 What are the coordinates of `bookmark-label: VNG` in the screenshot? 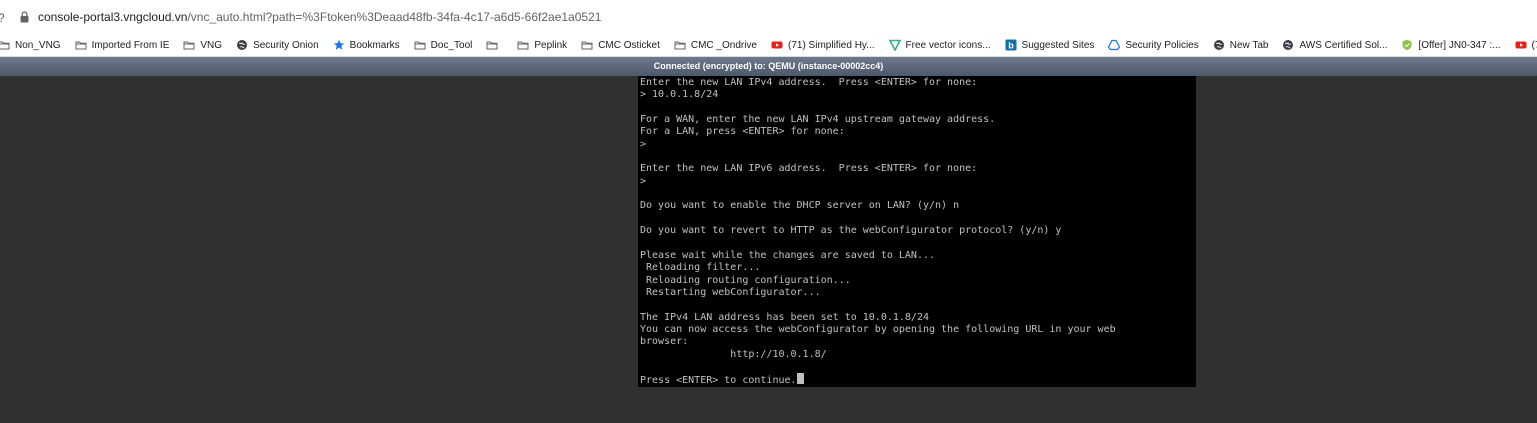 It's located at (211, 45).